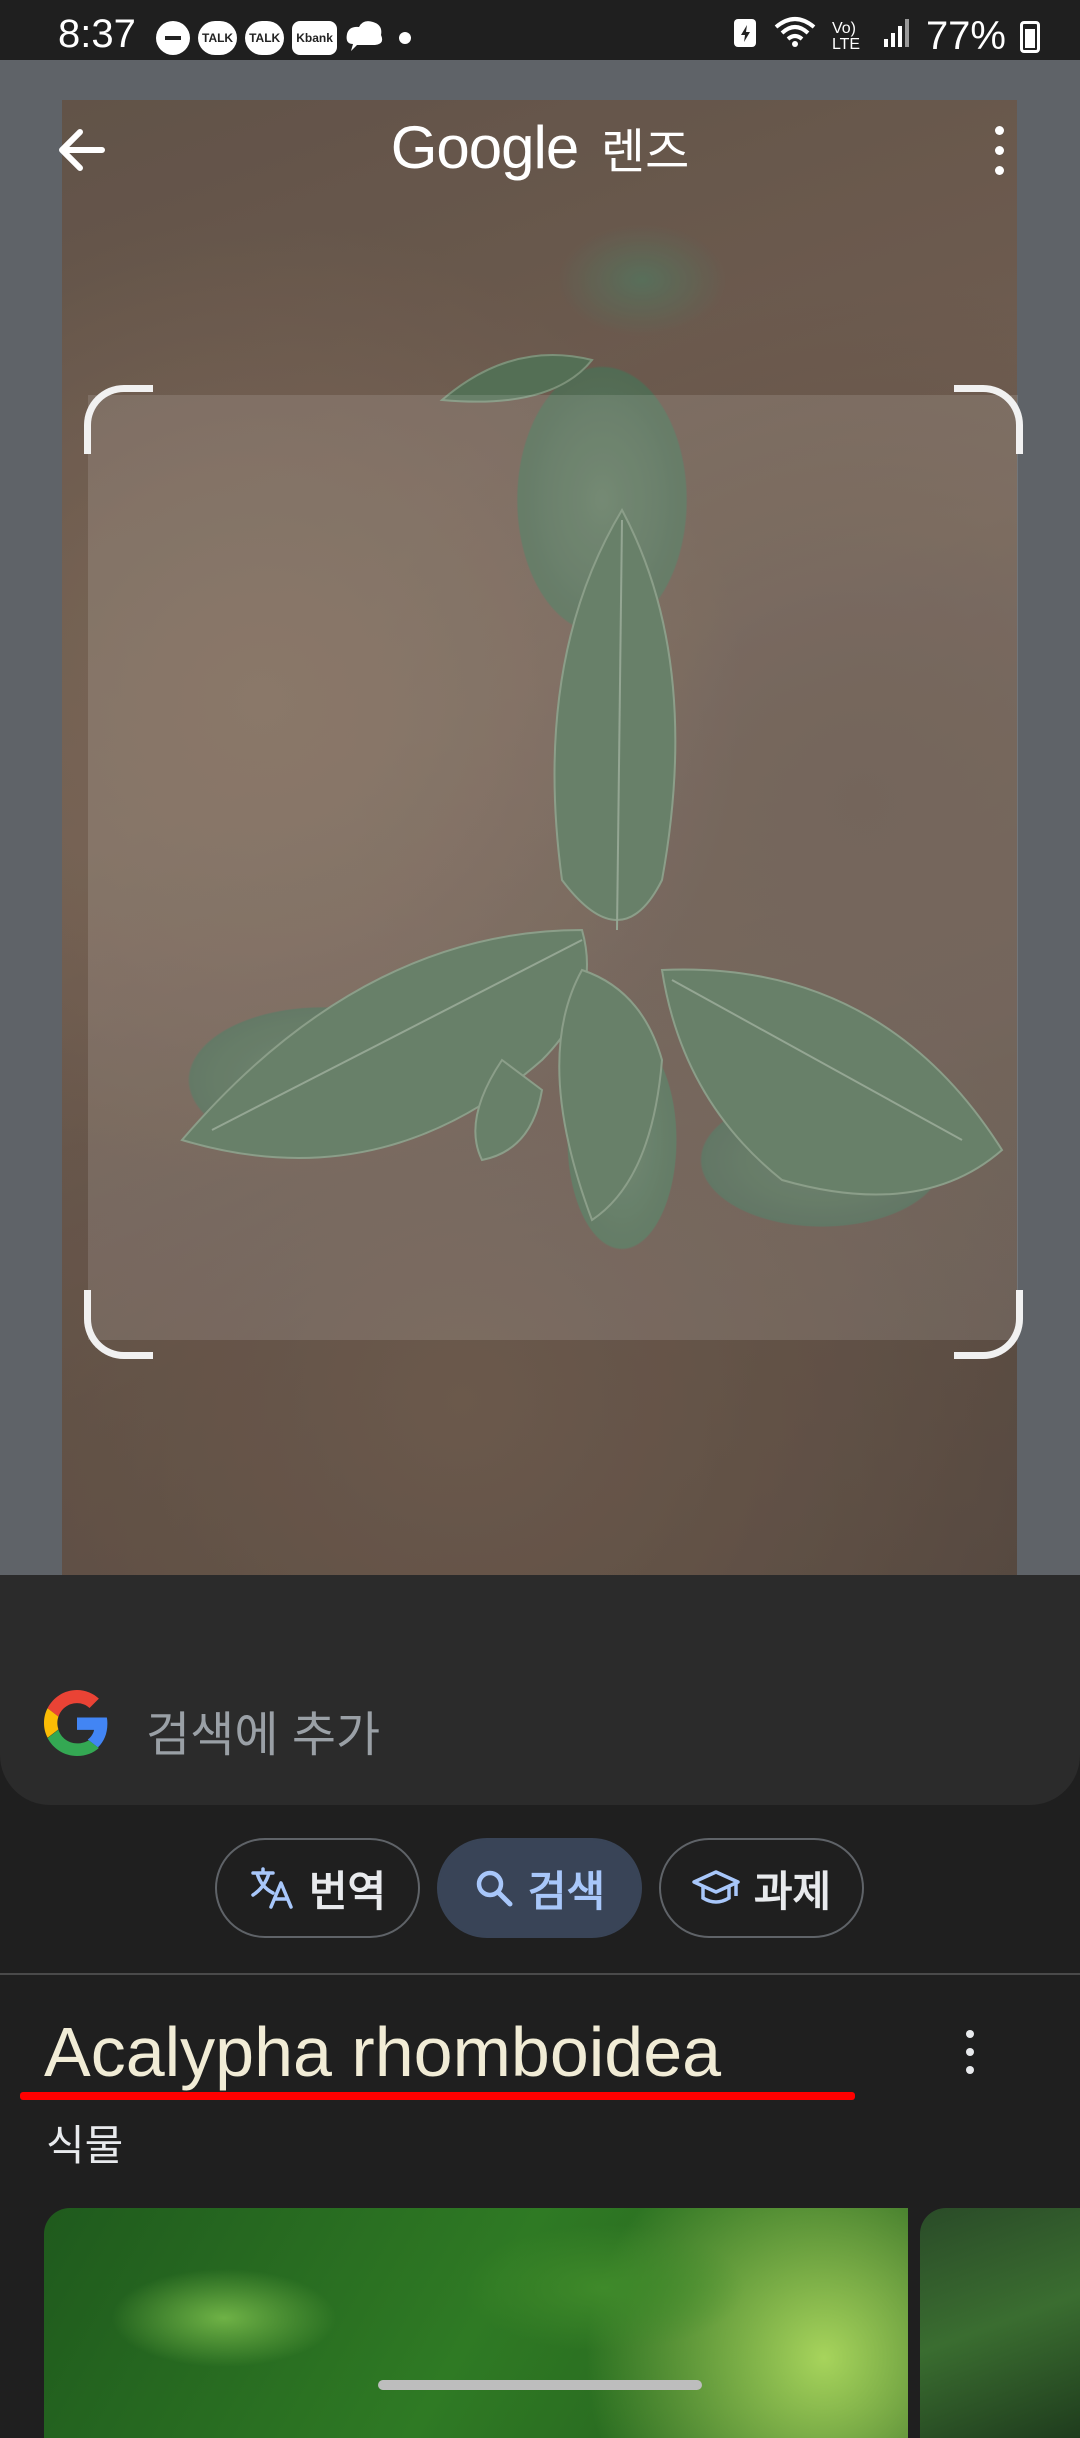 This screenshot has height=2438, width=1080. I want to click on lens-label: 렌즈, so click(645, 152).